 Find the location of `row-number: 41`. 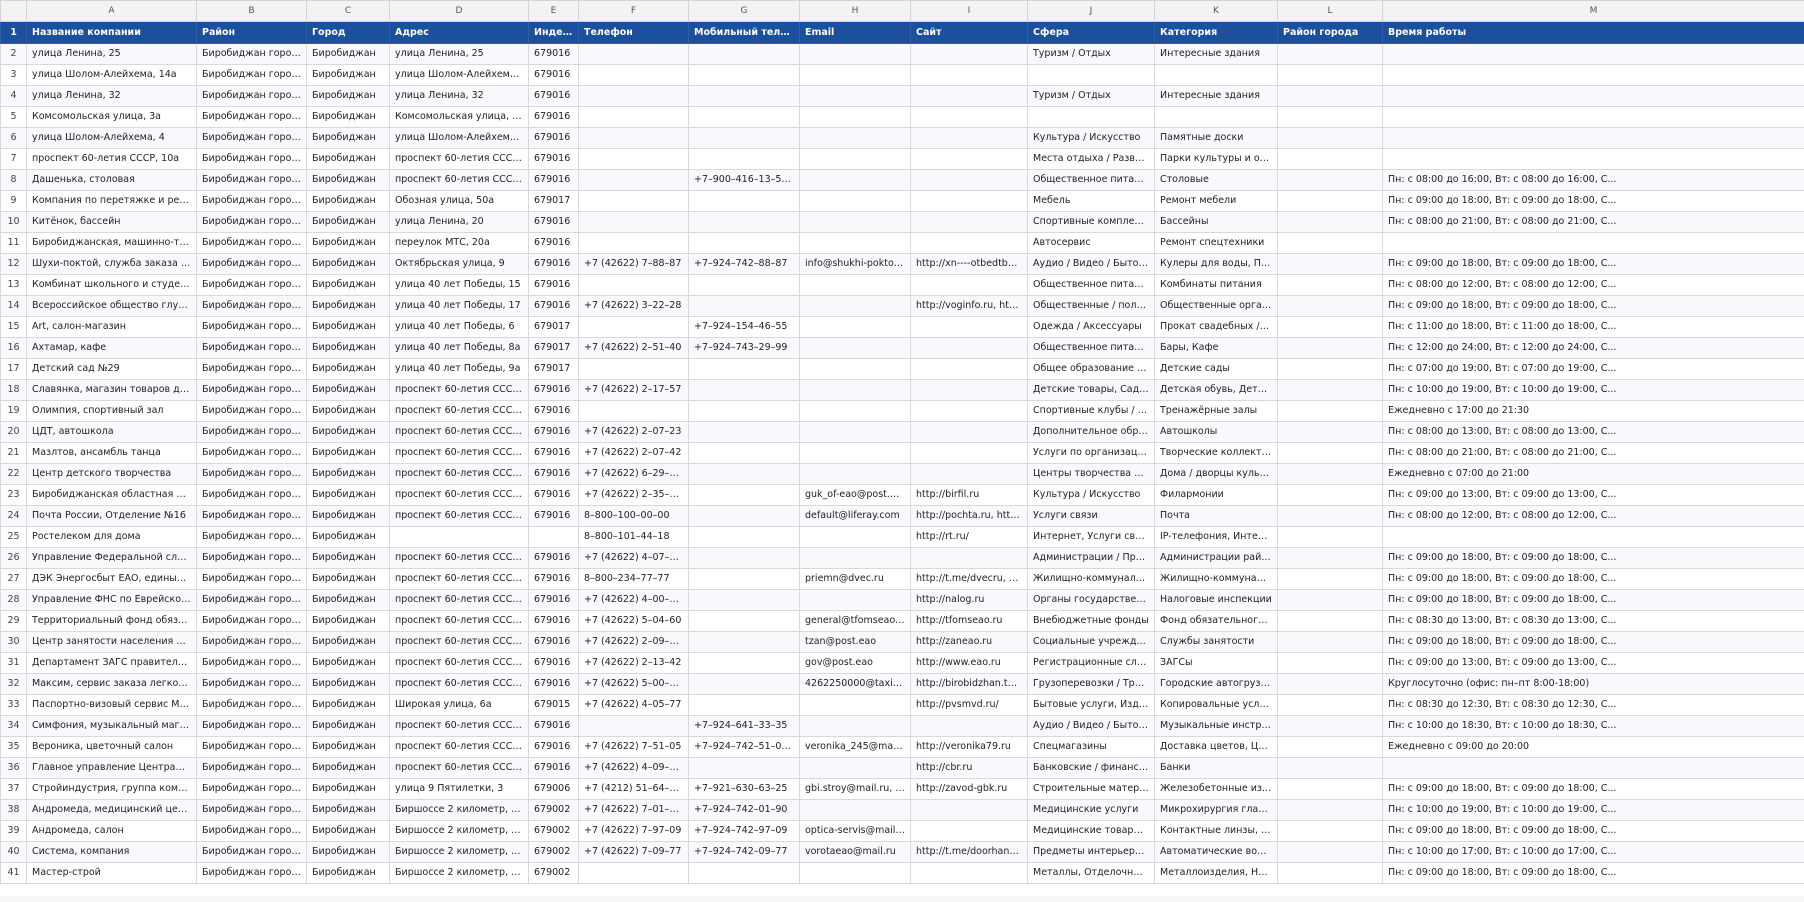

row-number: 41 is located at coordinates (13, 873).